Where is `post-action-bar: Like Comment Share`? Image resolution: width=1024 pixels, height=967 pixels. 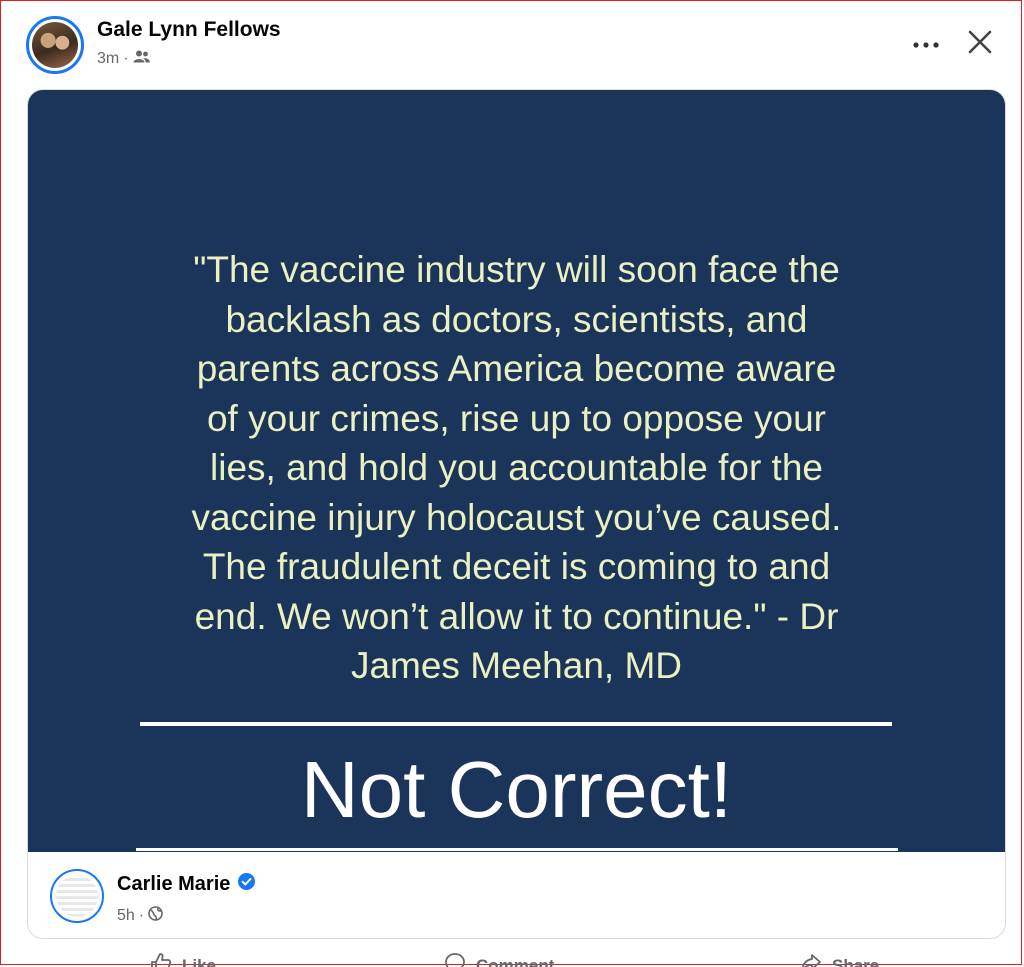 post-action-bar: Like Comment Share is located at coordinates (512, 954).